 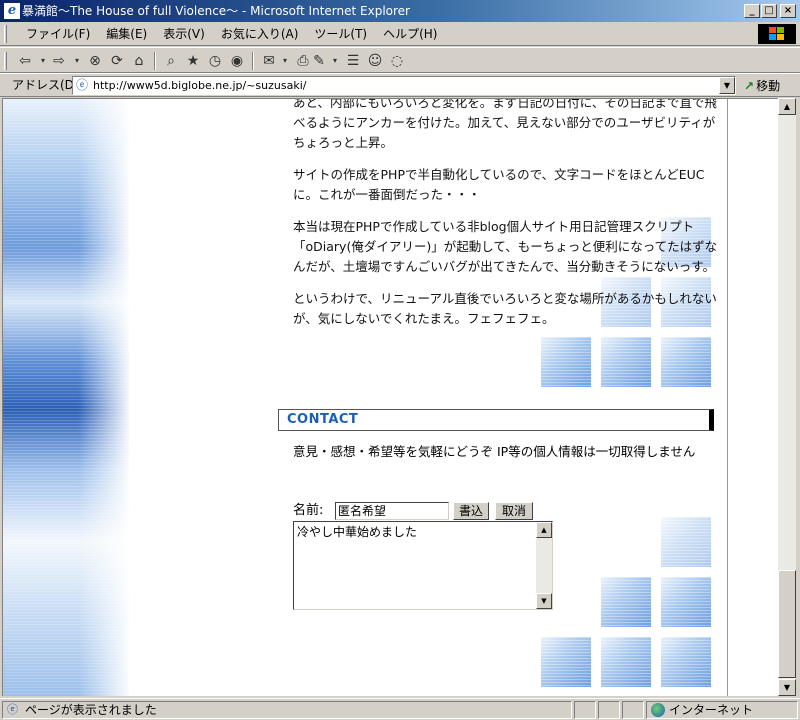 I want to click on search-icon: ⌕, so click(x=171, y=61).